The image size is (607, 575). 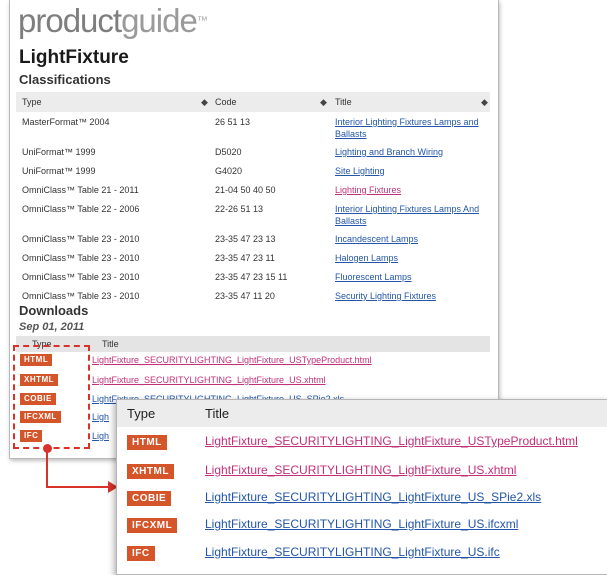 What do you see at coordinates (228, 152) in the screenshot?
I see `row-code: D5020` at bounding box center [228, 152].